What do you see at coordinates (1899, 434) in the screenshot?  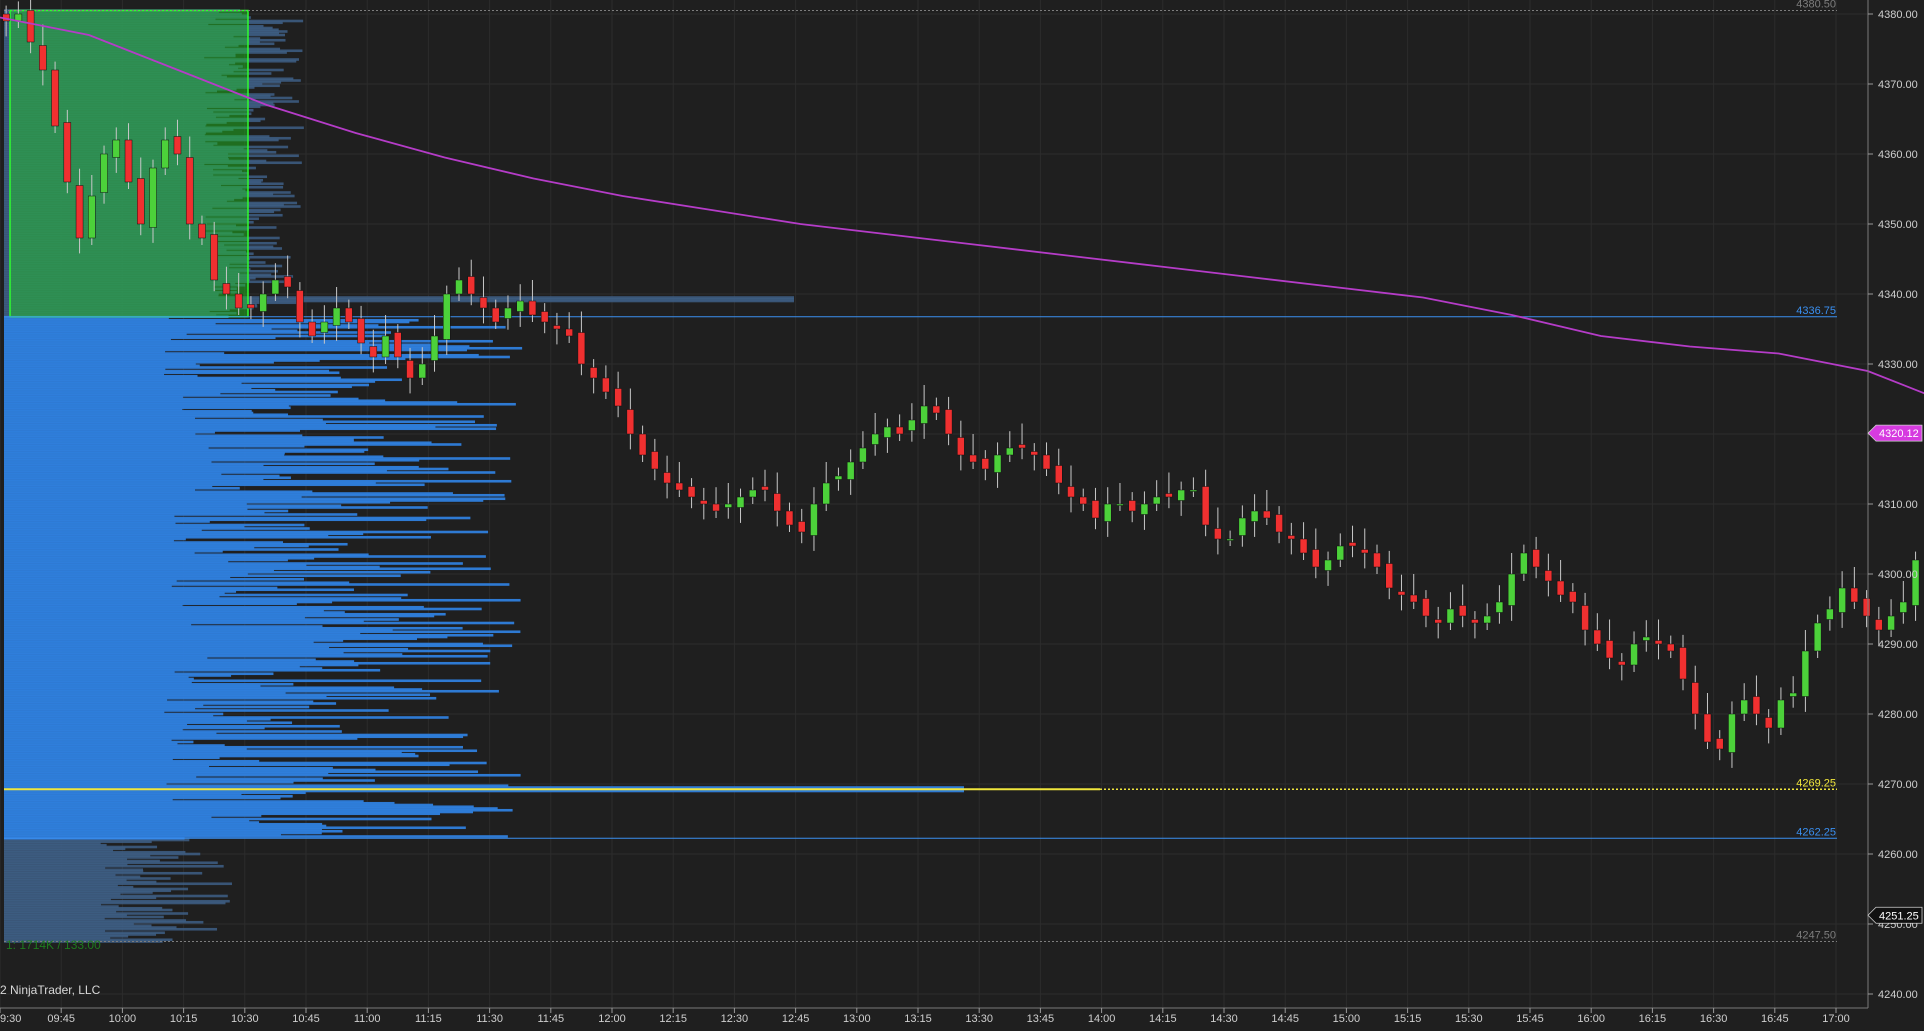 I see `vwap-price-marker-text: 4320.12` at bounding box center [1899, 434].